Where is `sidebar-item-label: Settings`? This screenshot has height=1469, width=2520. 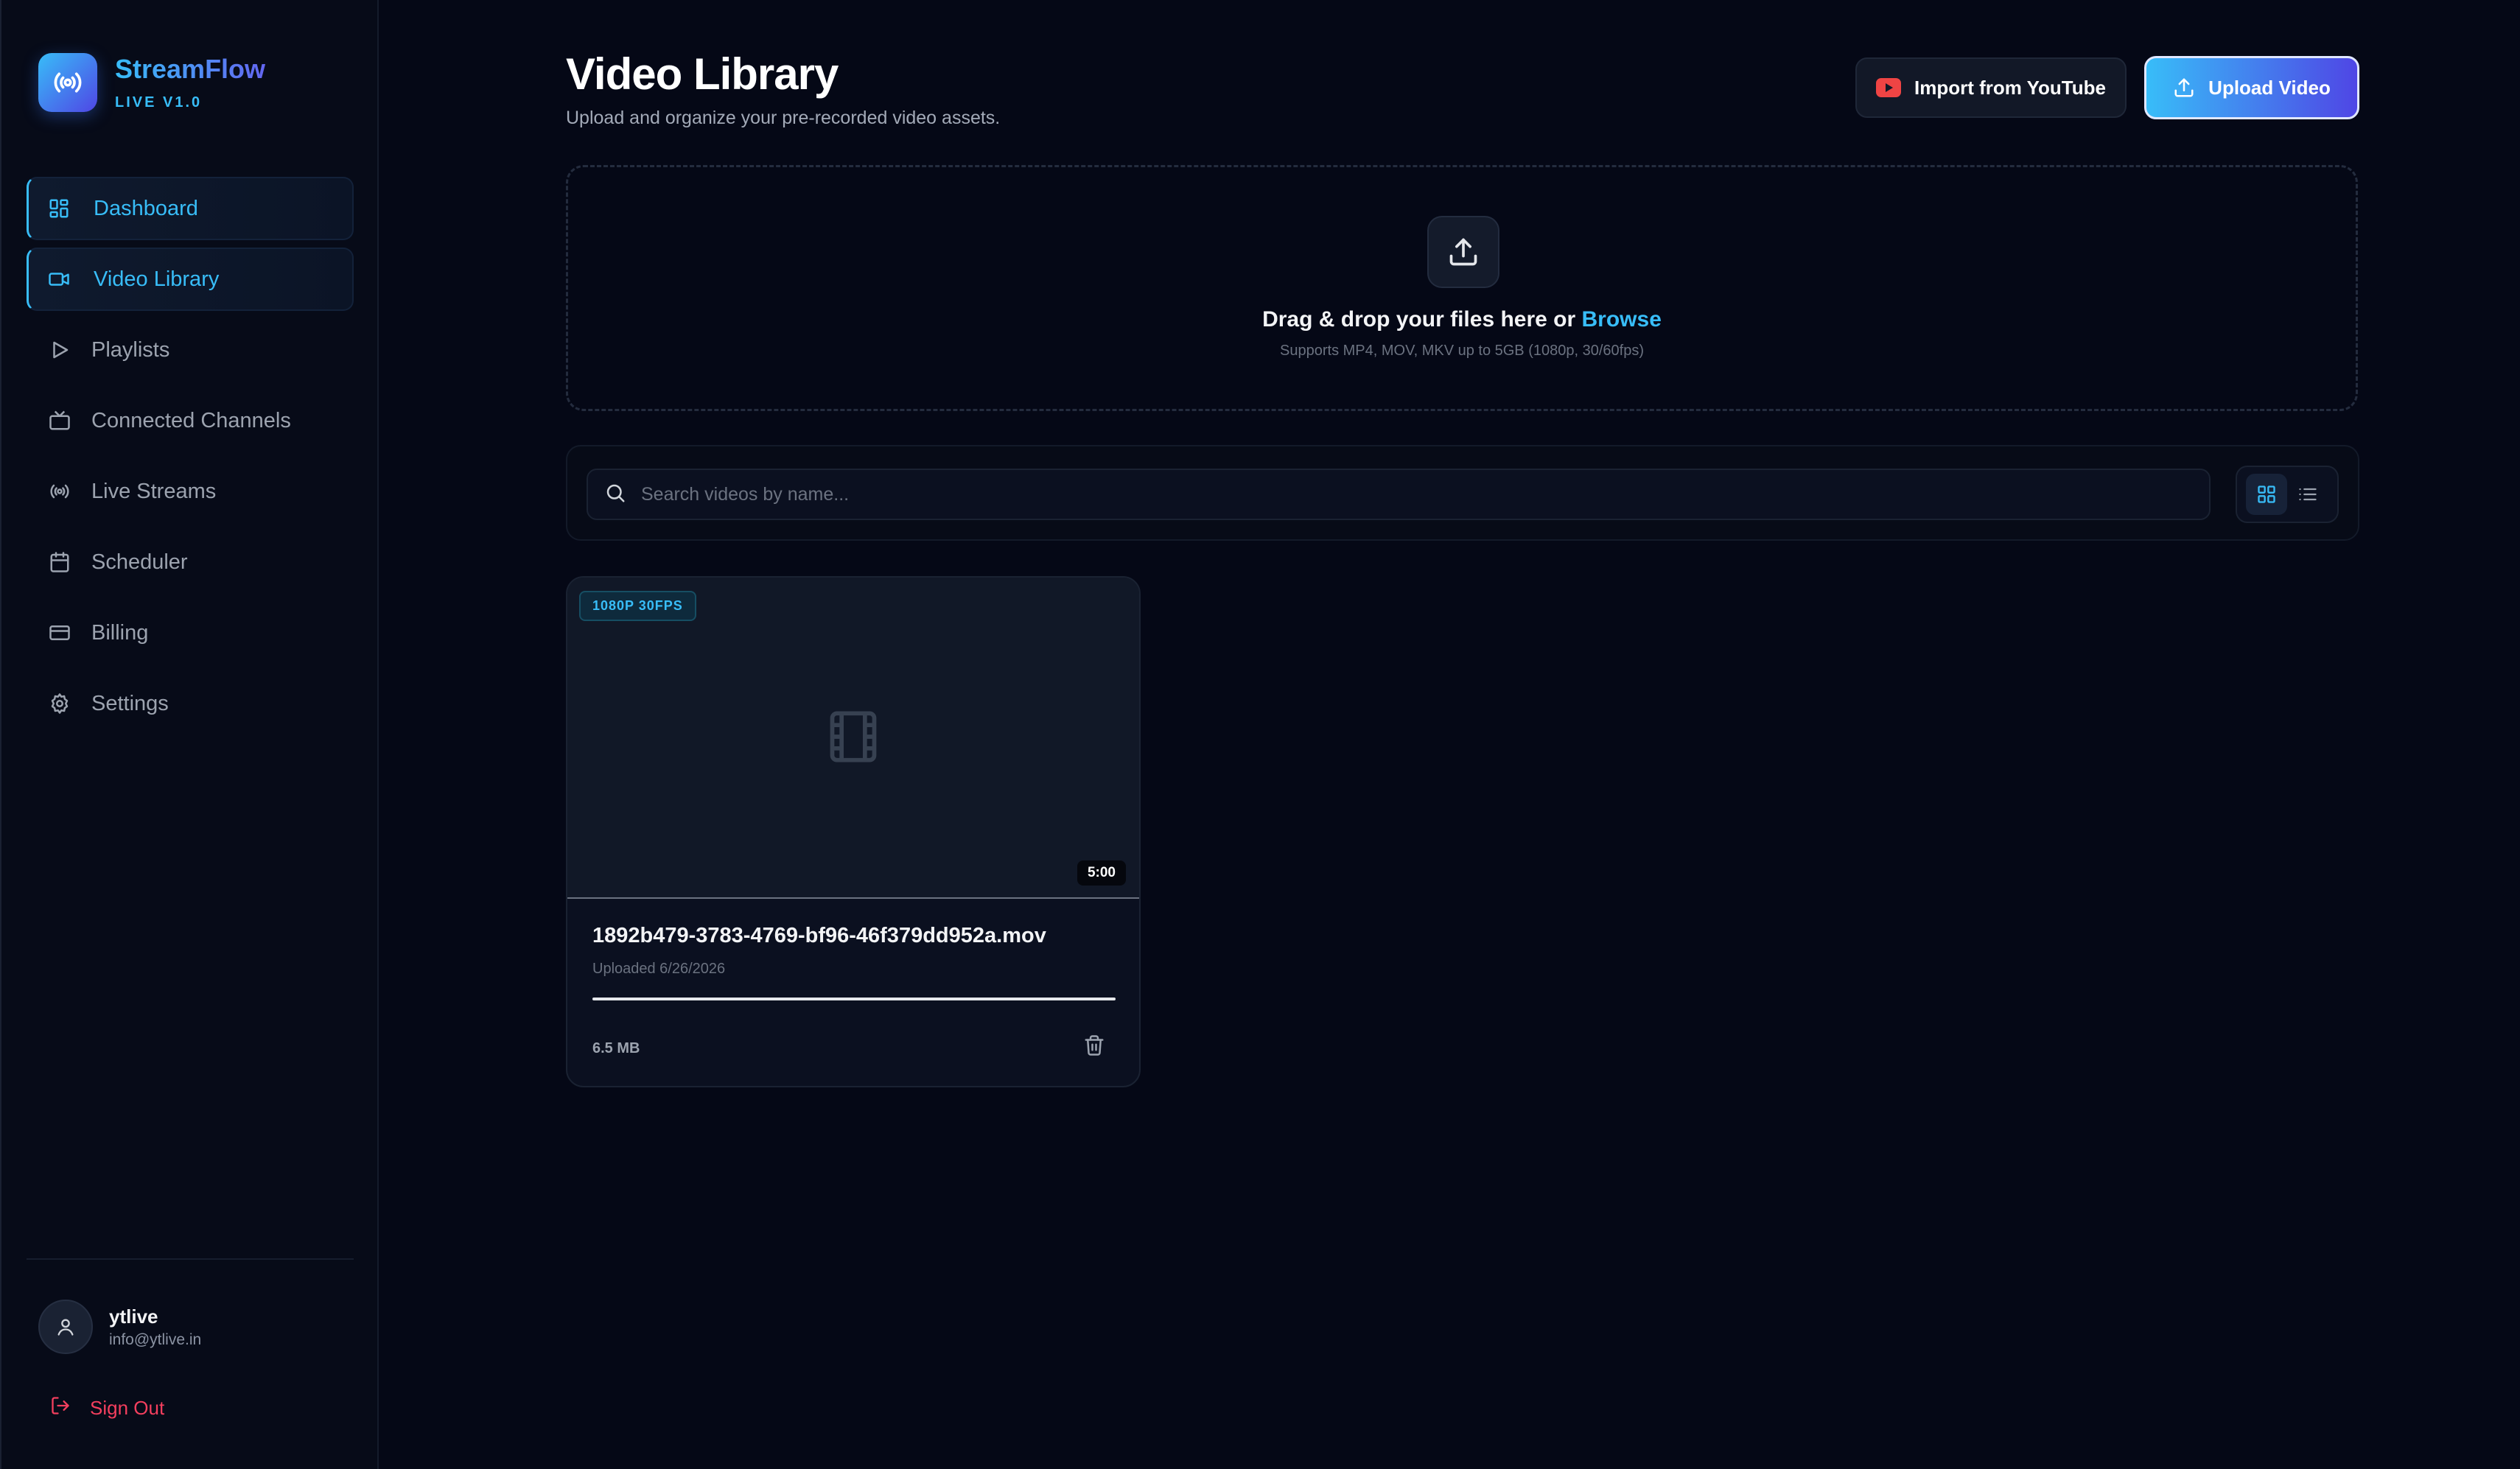
sidebar-item-label: Settings is located at coordinates (130, 703).